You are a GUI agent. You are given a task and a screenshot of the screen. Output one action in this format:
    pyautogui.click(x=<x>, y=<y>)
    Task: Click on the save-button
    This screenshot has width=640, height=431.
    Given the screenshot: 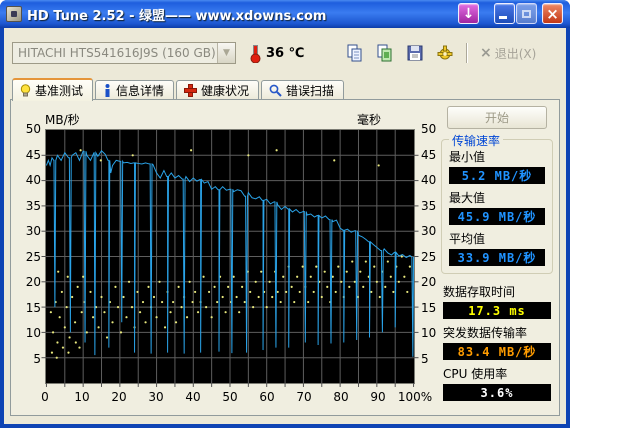 What is the action you would take?
    pyautogui.click(x=415, y=53)
    